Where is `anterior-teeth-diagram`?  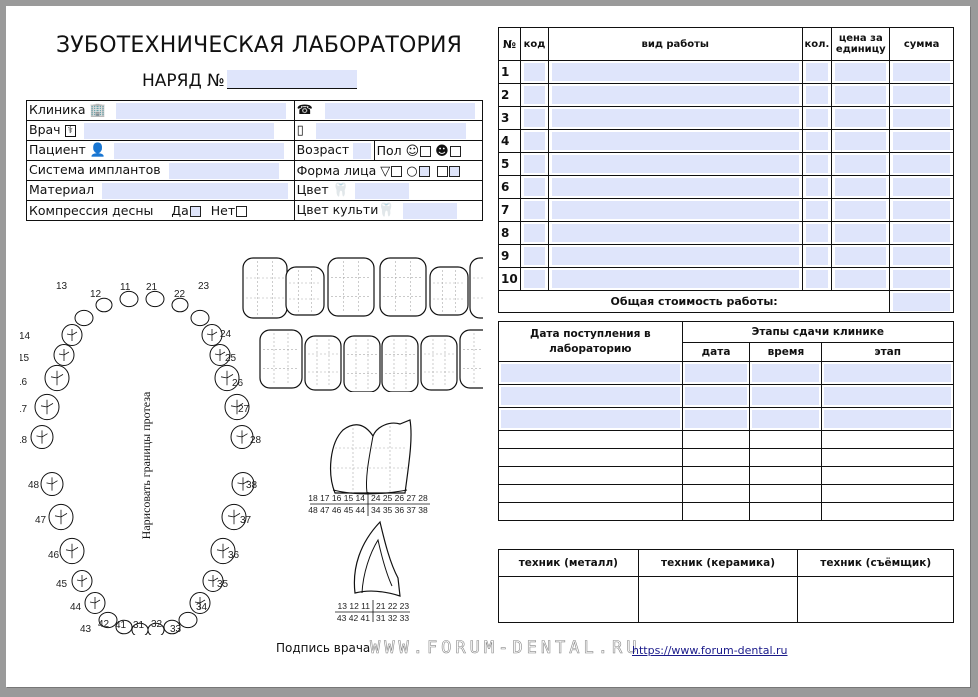 anterior-teeth-diagram is located at coordinates (360, 322).